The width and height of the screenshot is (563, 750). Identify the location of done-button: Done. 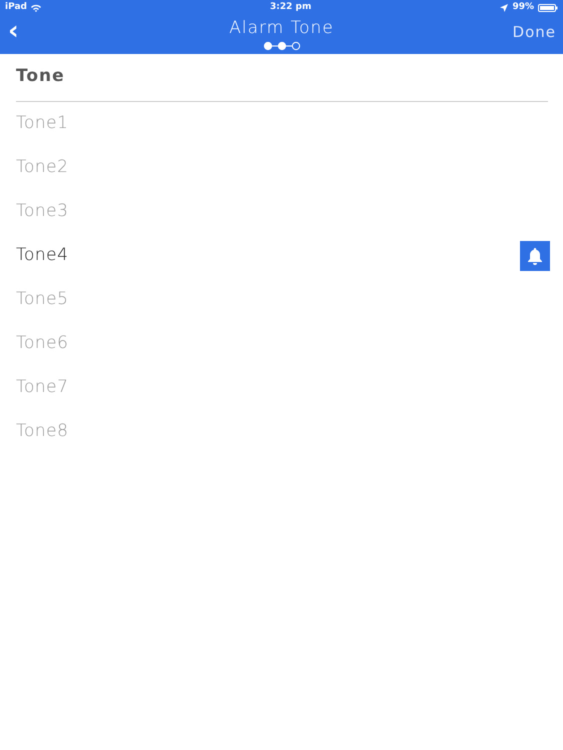
(534, 32).